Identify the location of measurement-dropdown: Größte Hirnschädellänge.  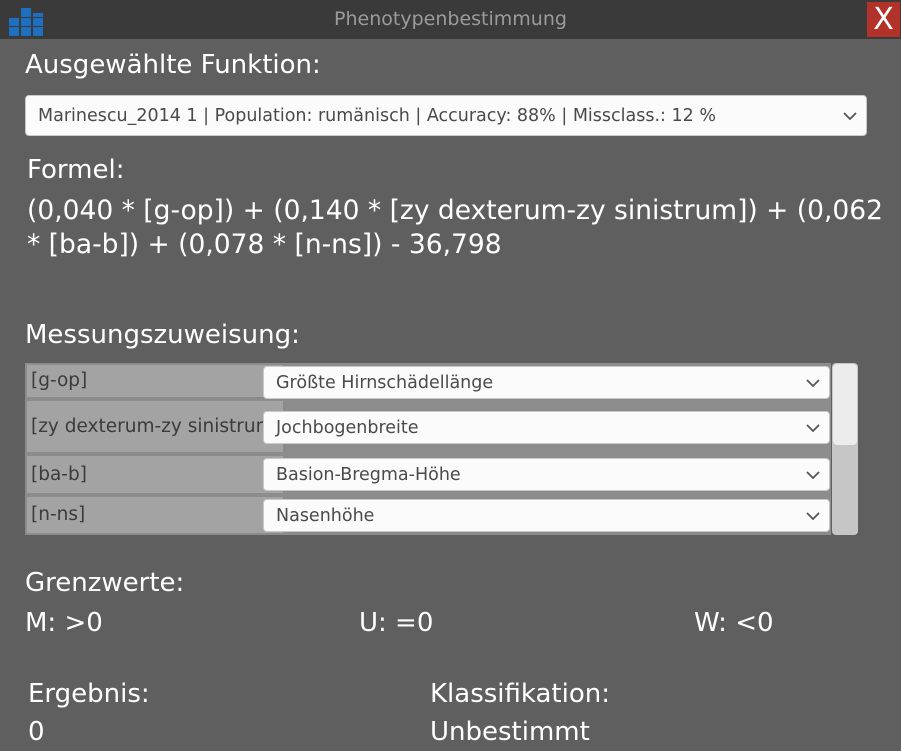
(546, 382).